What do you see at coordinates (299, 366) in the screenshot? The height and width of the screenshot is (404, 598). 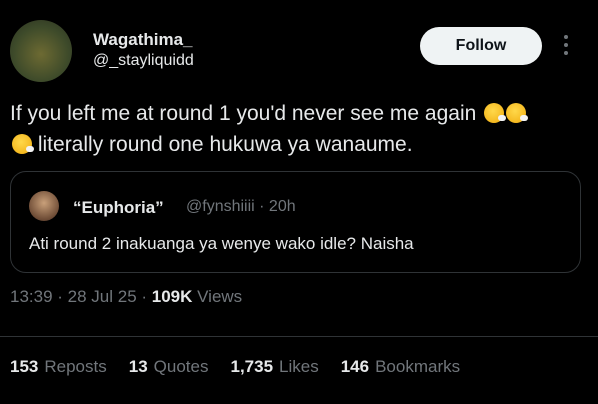 I see `likes-label: Likes` at bounding box center [299, 366].